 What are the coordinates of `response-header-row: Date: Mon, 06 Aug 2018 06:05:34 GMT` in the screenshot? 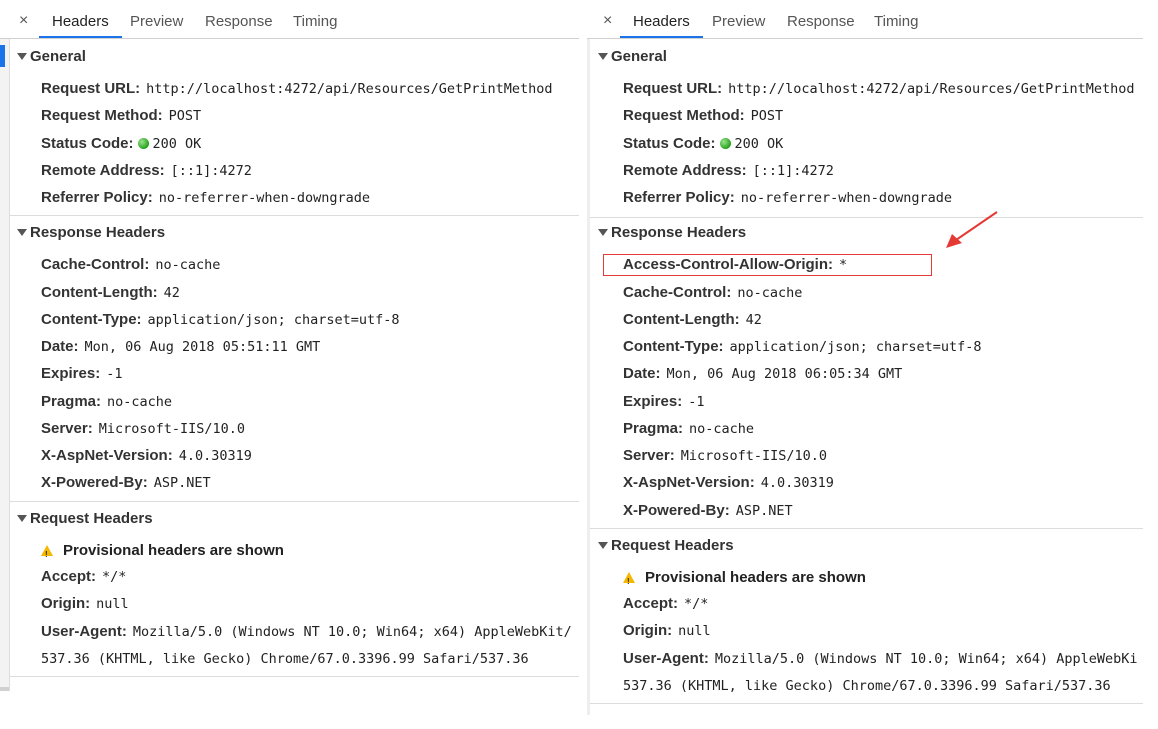 It's located at (763, 373).